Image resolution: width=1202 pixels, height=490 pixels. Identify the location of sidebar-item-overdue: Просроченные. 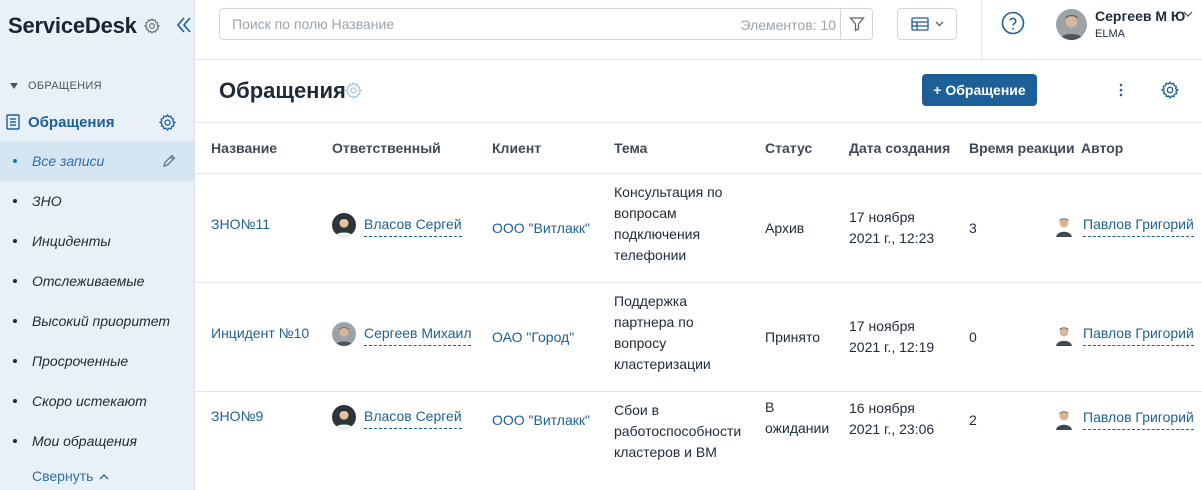
(97, 361).